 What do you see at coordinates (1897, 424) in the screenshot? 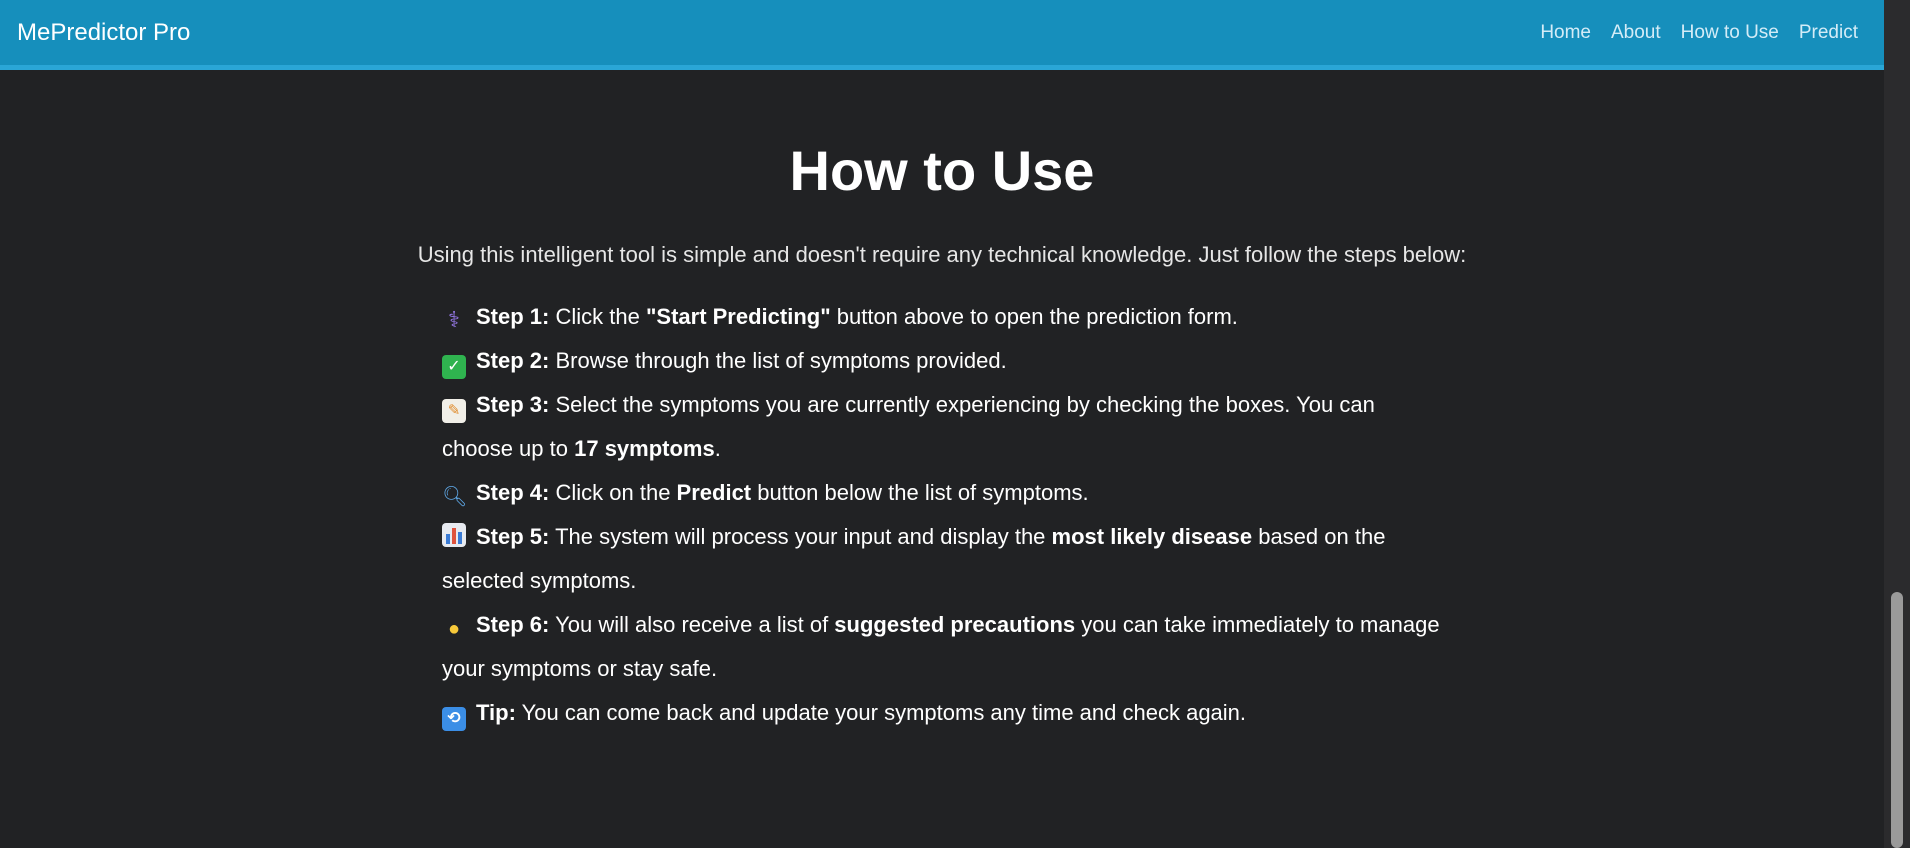
I see `scrollbar` at bounding box center [1897, 424].